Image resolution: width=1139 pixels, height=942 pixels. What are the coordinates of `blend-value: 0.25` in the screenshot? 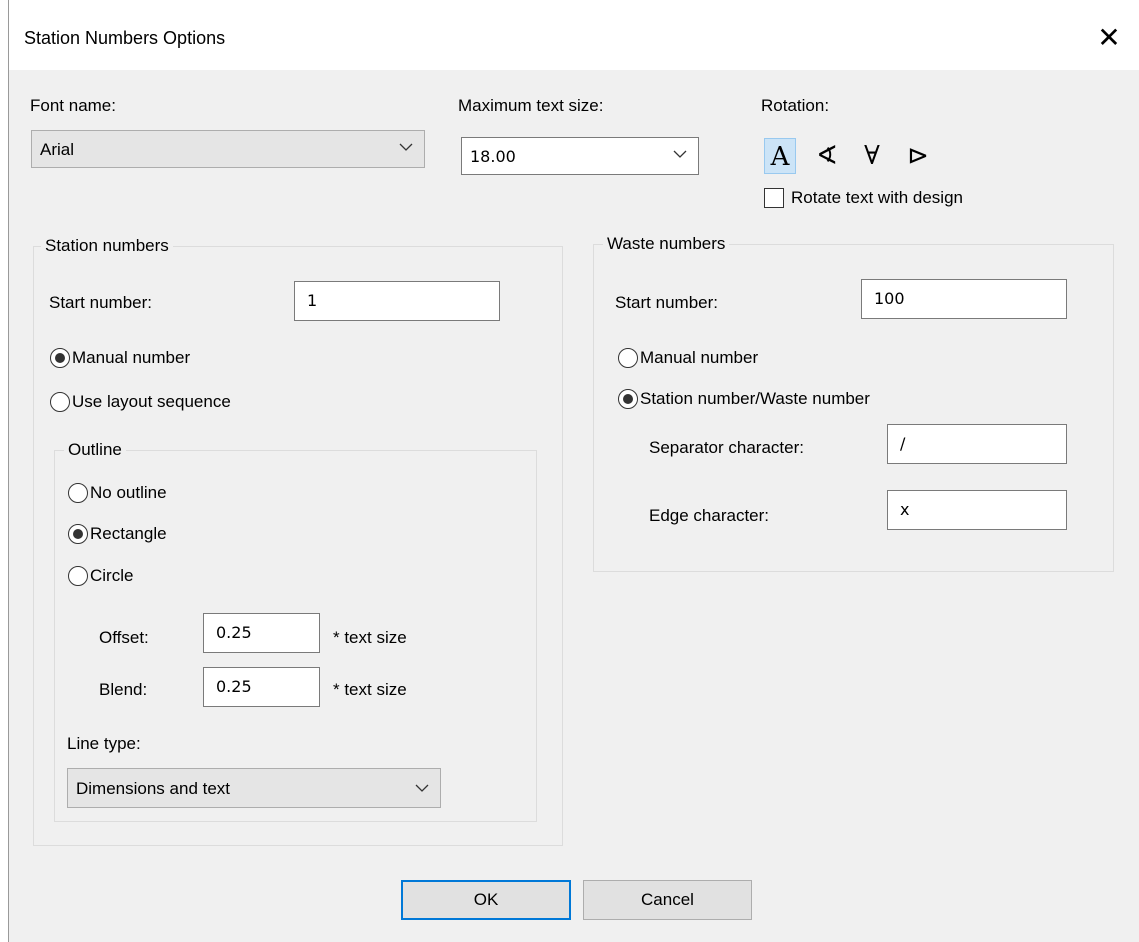 It's located at (234, 686).